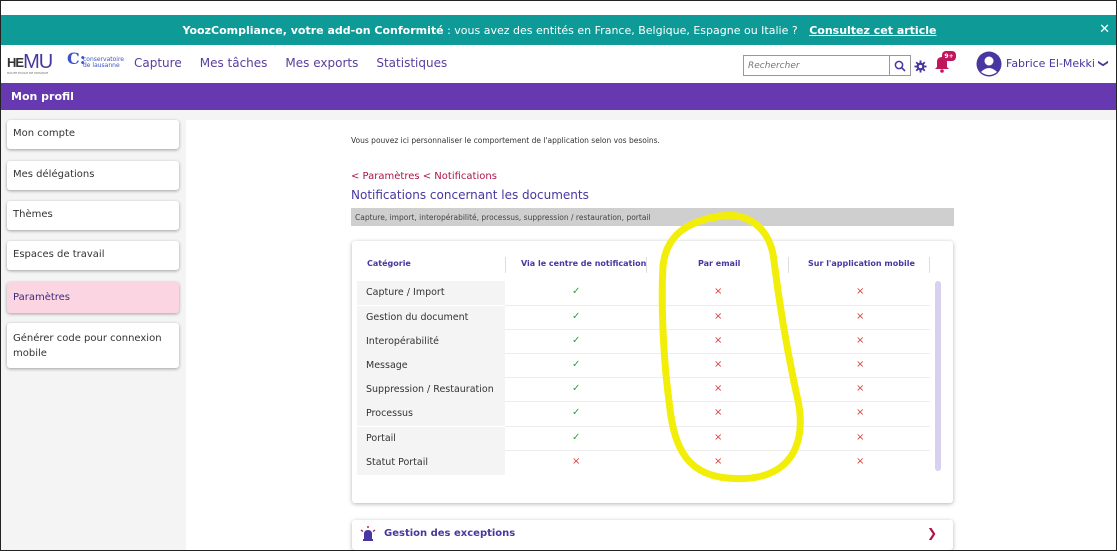 The width and height of the screenshot is (1117, 551). I want to click on sidebar-item-label: Mon compte, so click(44, 133).